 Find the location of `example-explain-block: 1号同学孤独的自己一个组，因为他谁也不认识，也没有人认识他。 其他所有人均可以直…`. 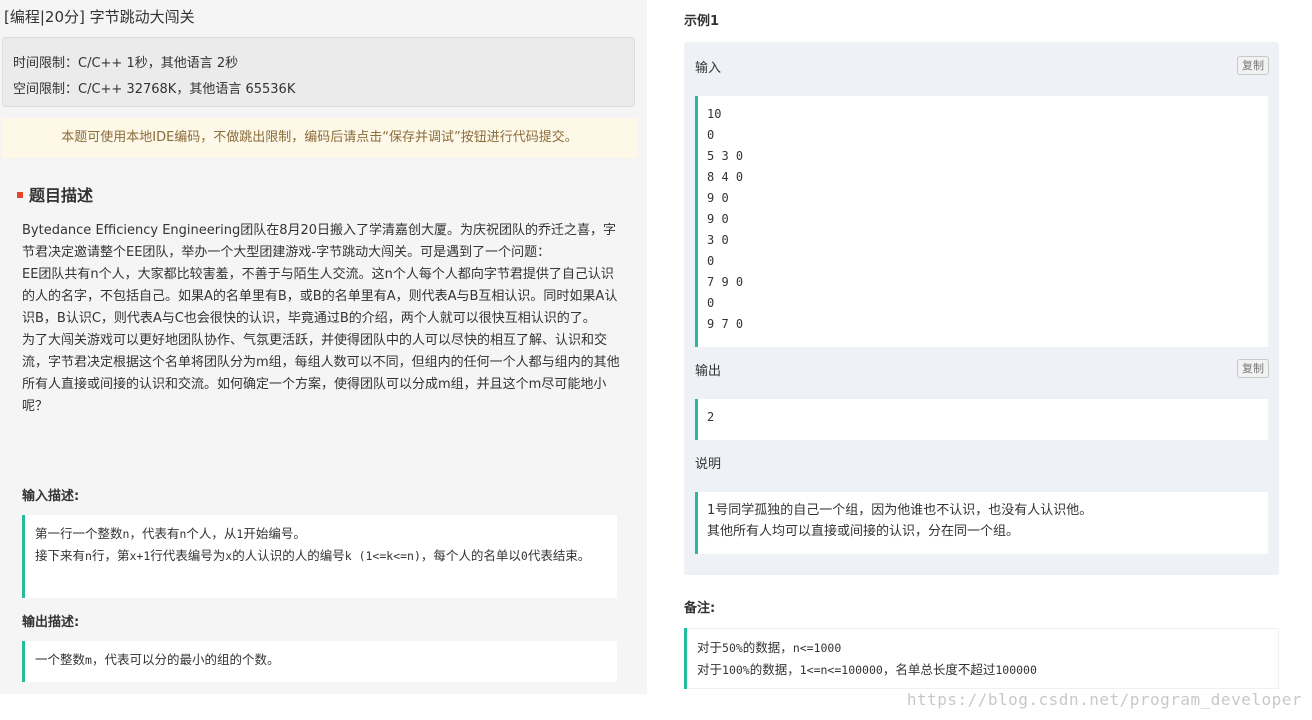

example-explain-block: 1号同学孤独的自己一个组，因为他谁也不认识，也没有人认识他。 其他所有人均可以直… is located at coordinates (981, 523).